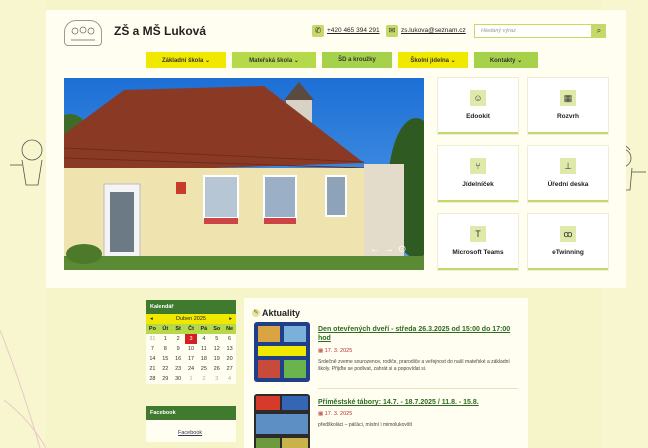 This screenshot has width=648, height=448. What do you see at coordinates (191, 319) in the screenshot?
I see `calendar-month-bar: ◂ Duben 2025 ▸` at bounding box center [191, 319].